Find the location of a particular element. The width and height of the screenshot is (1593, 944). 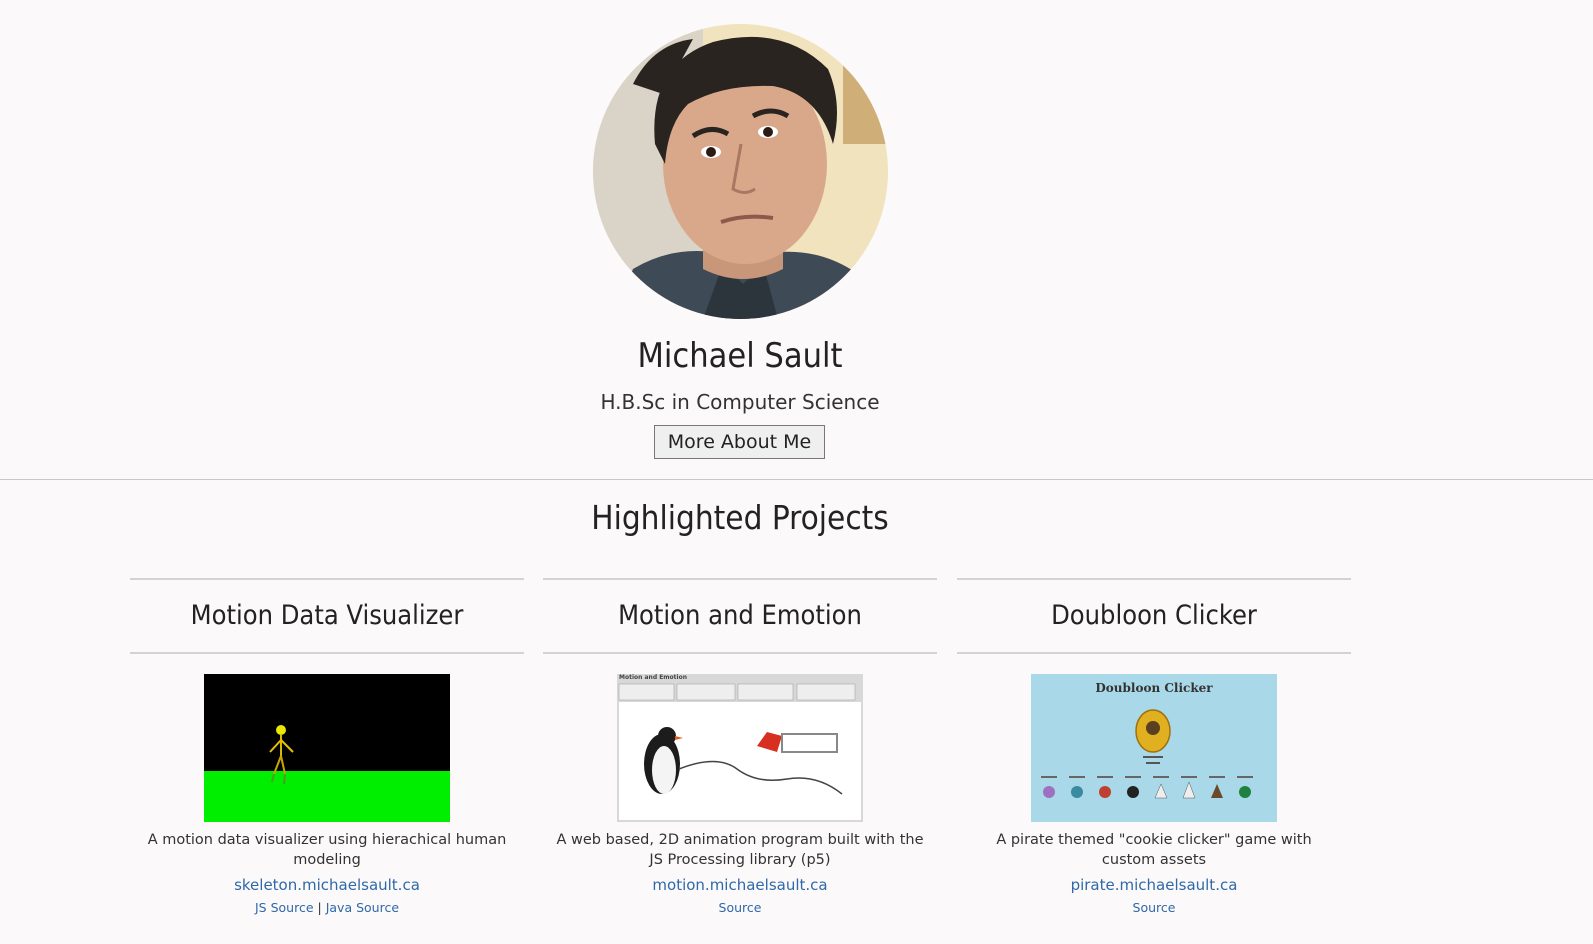

project-link: skeleton.michaelsault.ca is located at coordinates (327, 885).